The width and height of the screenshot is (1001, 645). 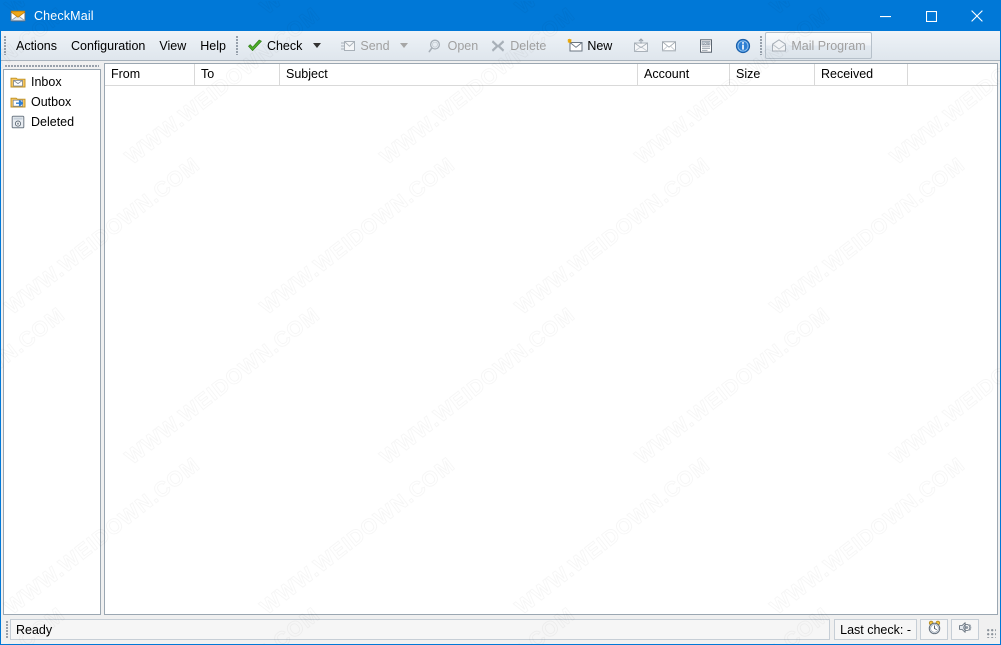 I want to click on menubar-grip, so click(x=5, y=45).